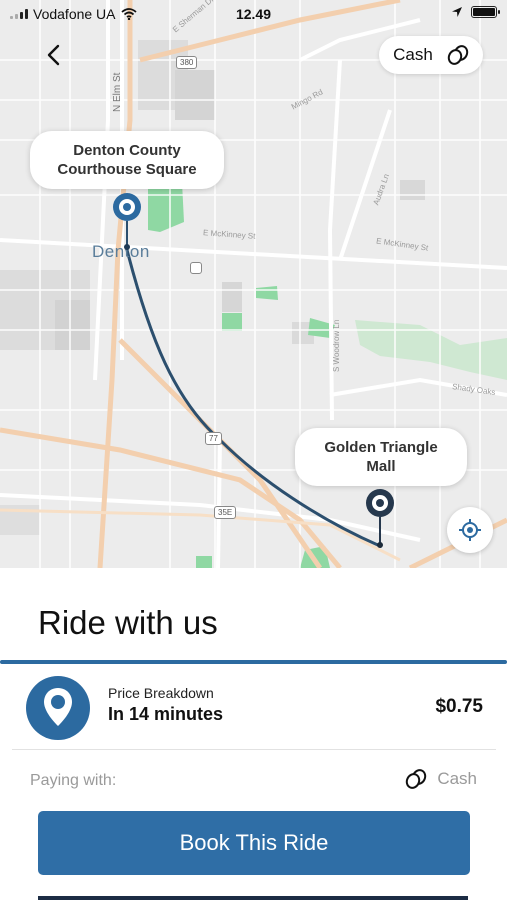  Describe the element at coordinates (381, 447) in the screenshot. I see `destination-label-line1: Golden Triangle` at that location.